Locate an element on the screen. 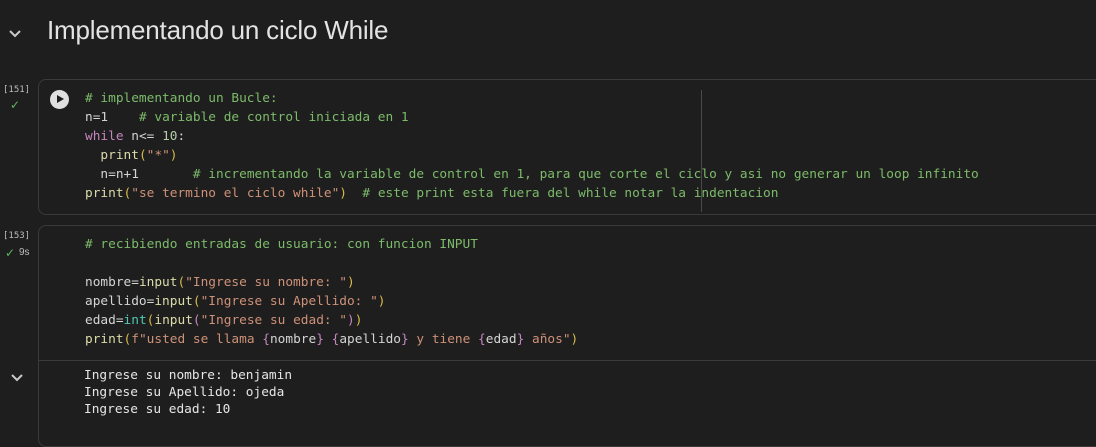 The height and width of the screenshot is (447, 1096). output-line: Ingrese su Apellido: ojeda is located at coordinates (184, 392).